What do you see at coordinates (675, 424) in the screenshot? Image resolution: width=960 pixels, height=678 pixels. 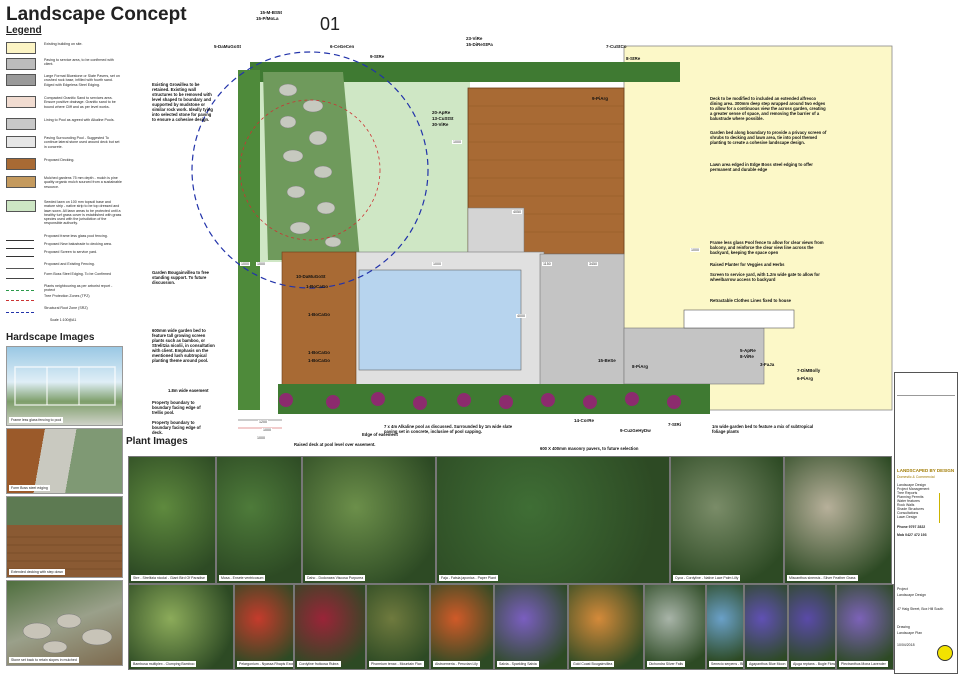 I see `plan-label: 7-StRi` at bounding box center [675, 424].